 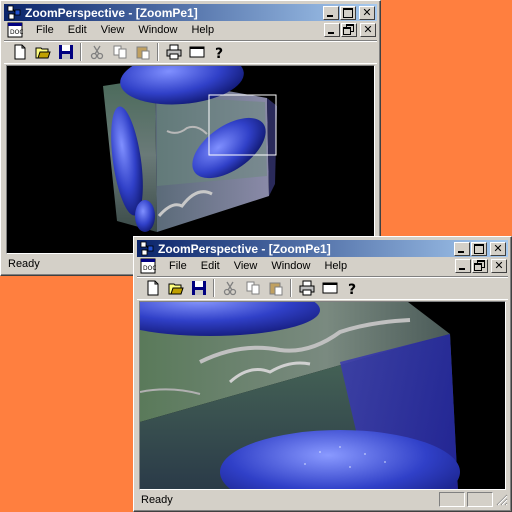 What do you see at coordinates (157, 499) in the screenshot?
I see `status-text: Ready` at bounding box center [157, 499].